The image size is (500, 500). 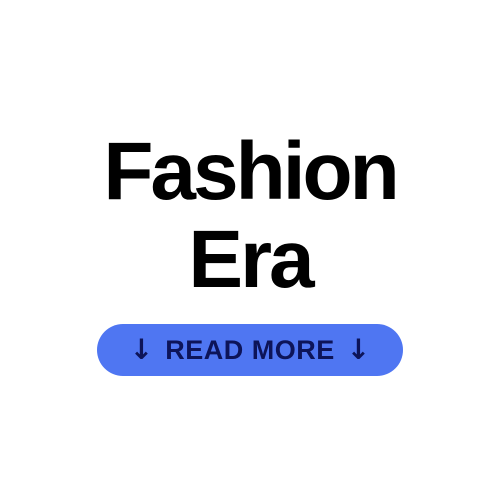 What do you see at coordinates (251, 171) in the screenshot?
I see `title-line-1: Fashion` at bounding box center [251, 171].